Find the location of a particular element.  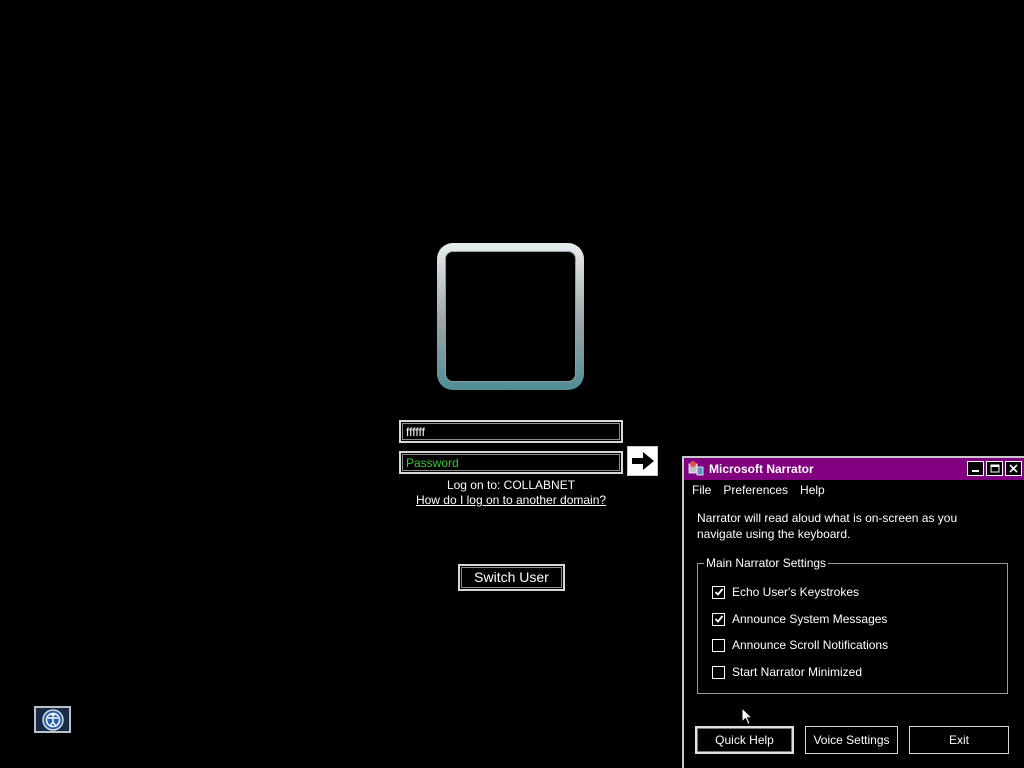

menu-preferences: Preferences is located at coordinates (753, 491).